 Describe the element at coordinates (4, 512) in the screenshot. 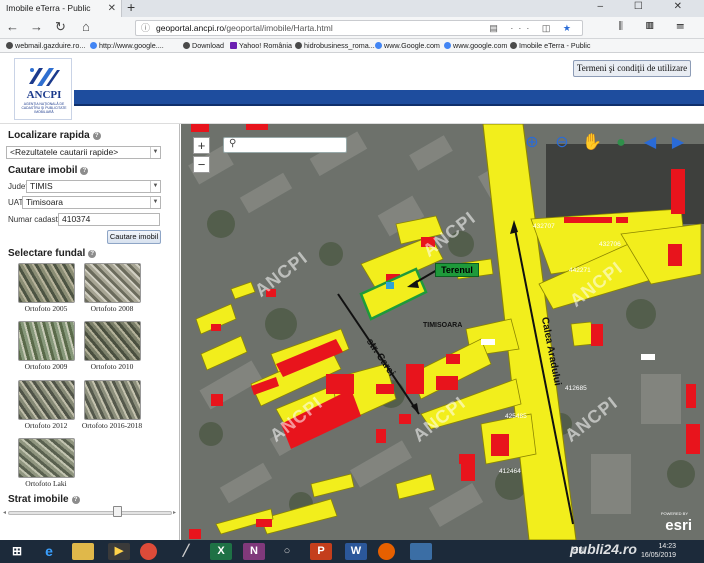

I see `slider-left-arrow-icon: ◂` at that location.